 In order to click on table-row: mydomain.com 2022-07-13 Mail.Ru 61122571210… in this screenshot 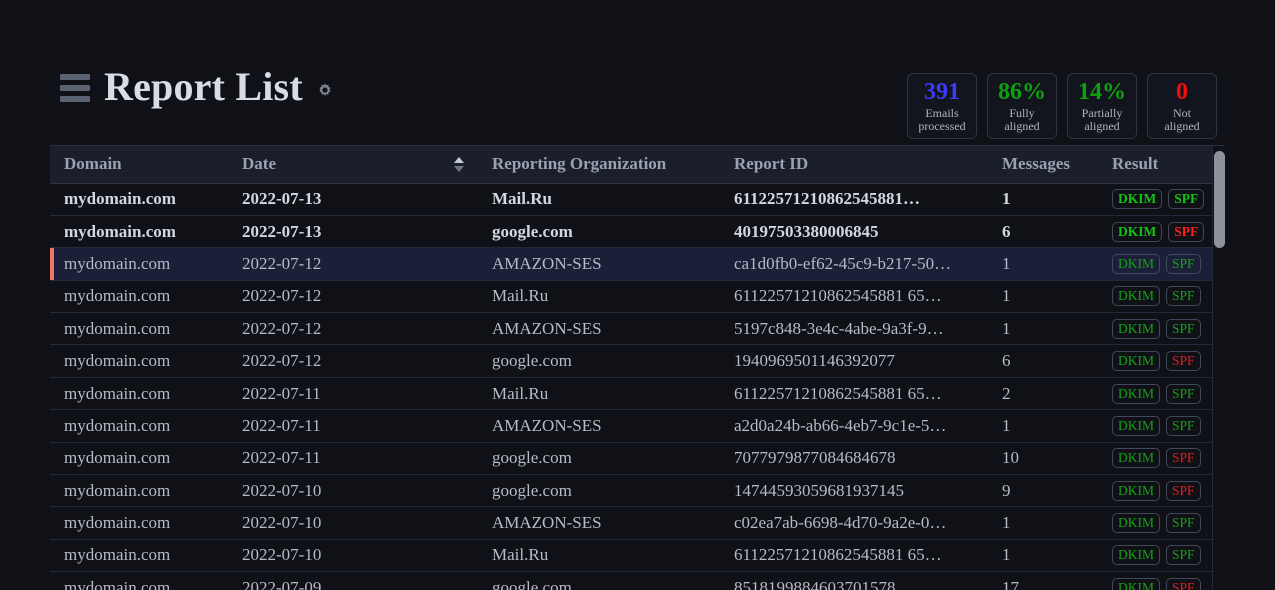, I will do `click(637, 199)`.